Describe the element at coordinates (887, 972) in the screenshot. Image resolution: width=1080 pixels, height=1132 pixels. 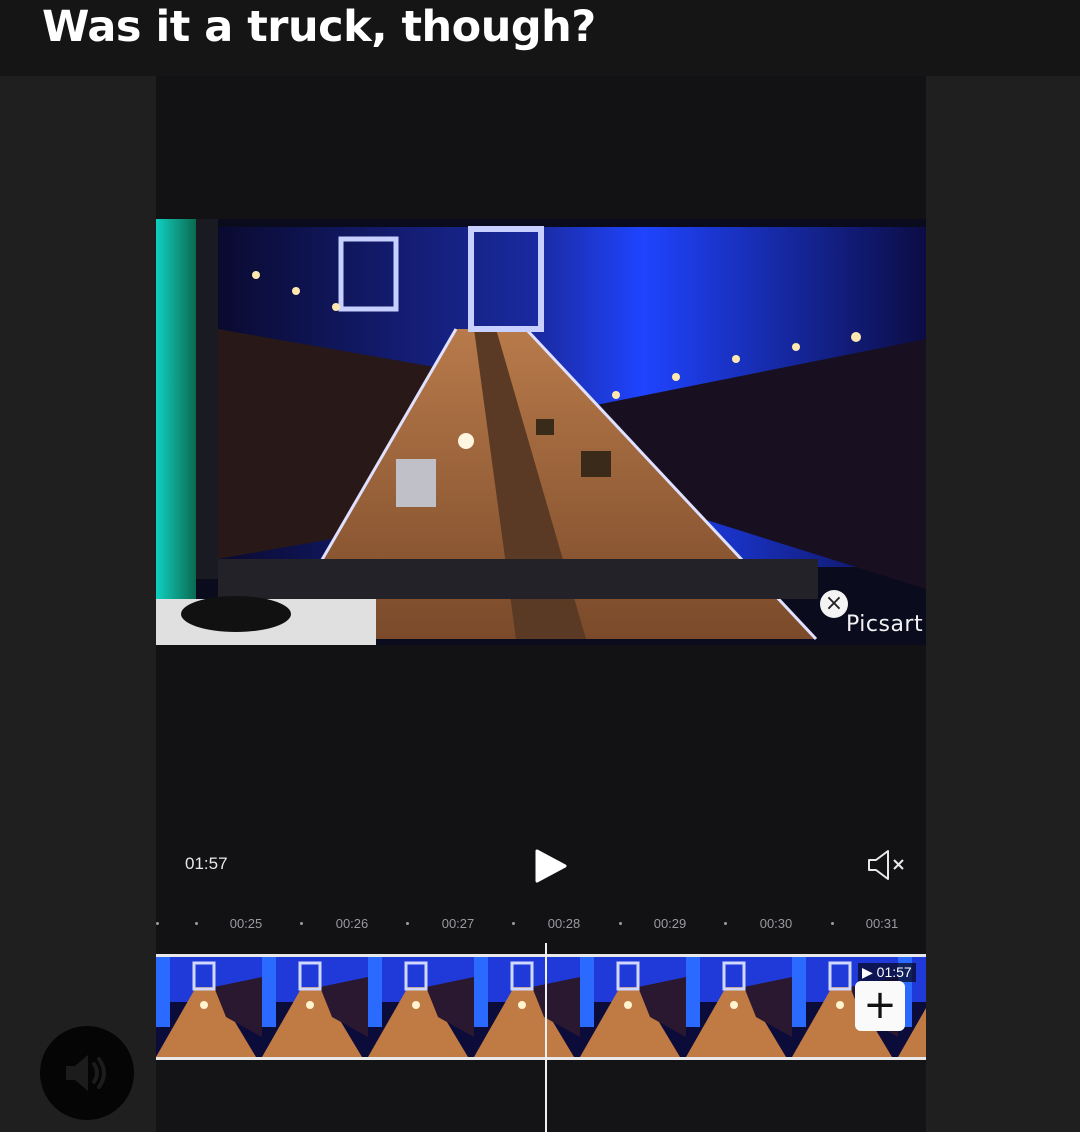
I see `clip-duration-badge: ▶ 01:57` at that location.